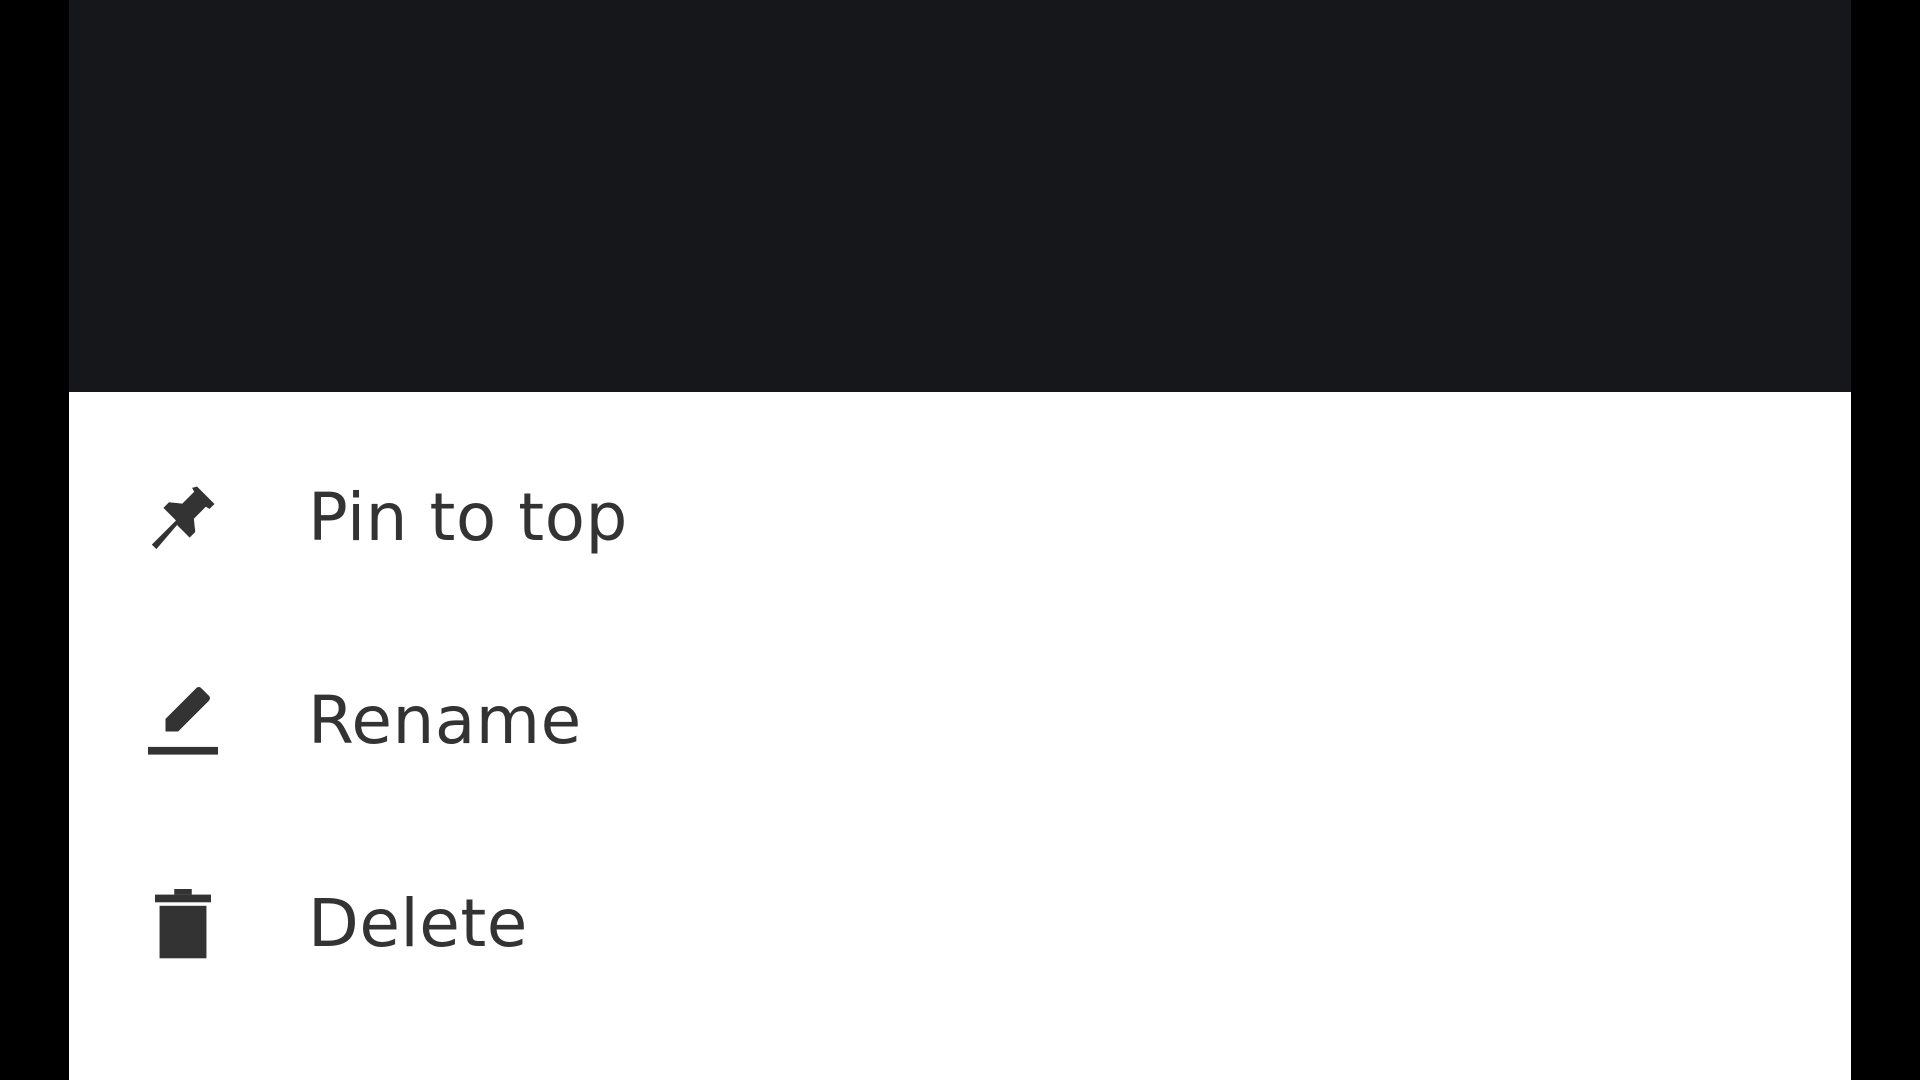  I want to click on menu-item-label: Rename, so click(445, 720).